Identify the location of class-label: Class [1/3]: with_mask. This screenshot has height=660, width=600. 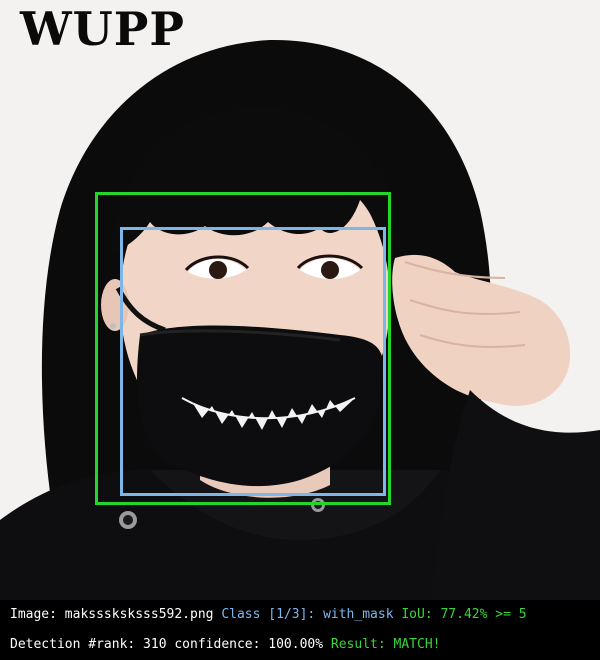
(307, 614).